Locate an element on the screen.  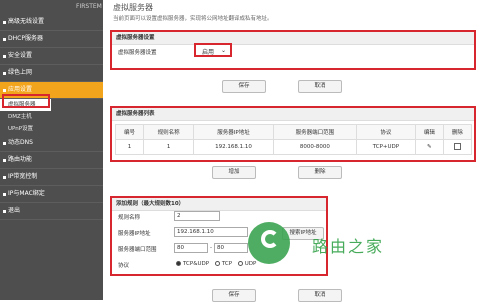
cell-ports: 8000-8000 is located at coordinates (314, 147).